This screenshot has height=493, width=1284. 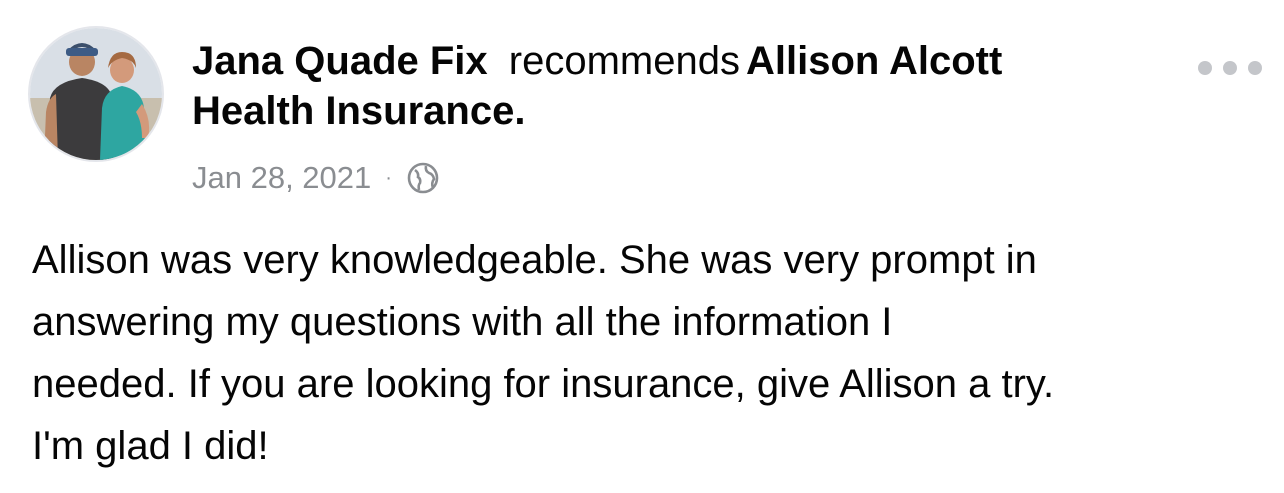 What do you see at coordinates (281, 178) in the screenshot?
I see `post-date: Jan 28, 2021` at bounding box center [281, 178].